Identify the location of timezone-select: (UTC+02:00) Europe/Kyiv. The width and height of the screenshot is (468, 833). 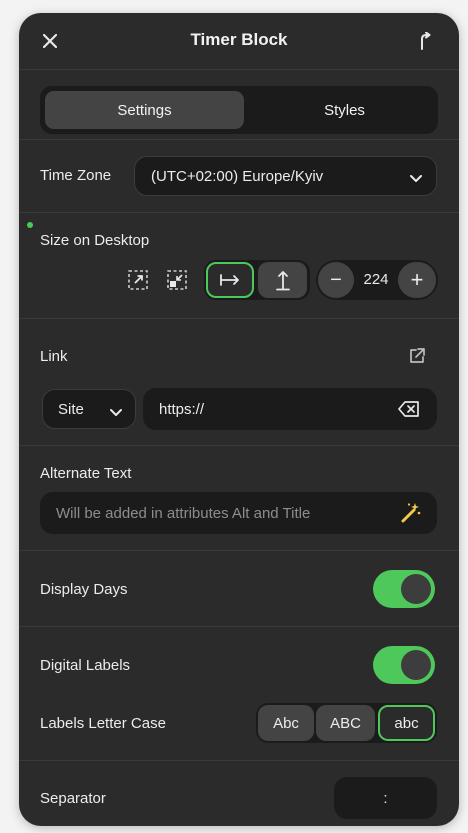
(285, 176).